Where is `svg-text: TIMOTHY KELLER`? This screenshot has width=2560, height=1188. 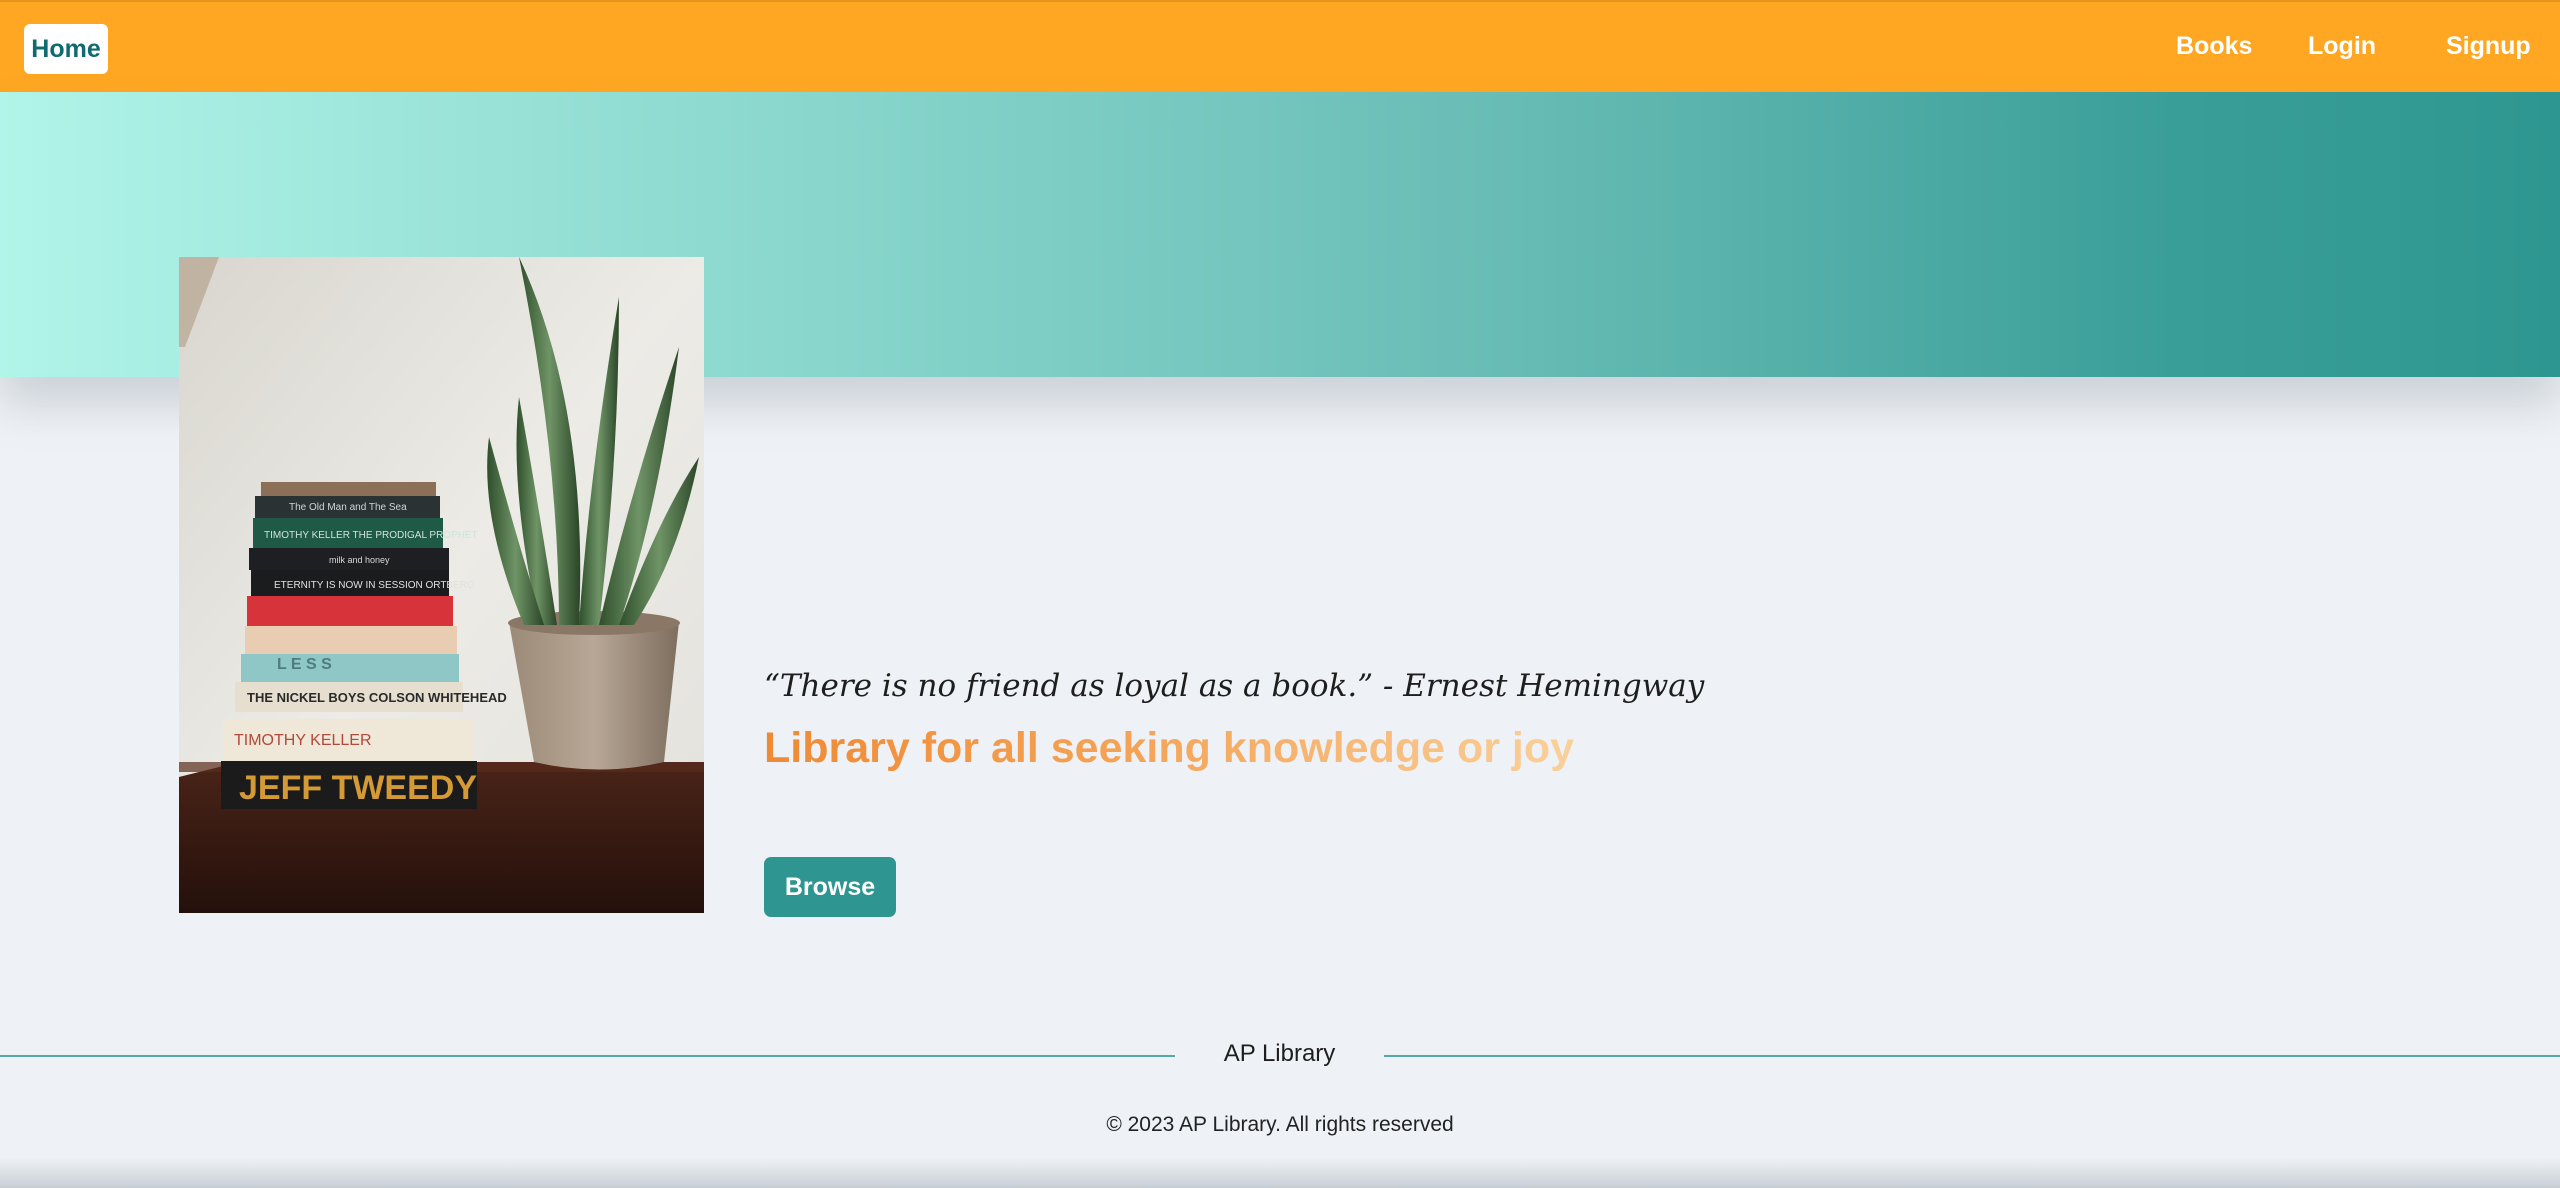
svg-text: TIMOTHY KELLER is located at coordinates (303, 740).